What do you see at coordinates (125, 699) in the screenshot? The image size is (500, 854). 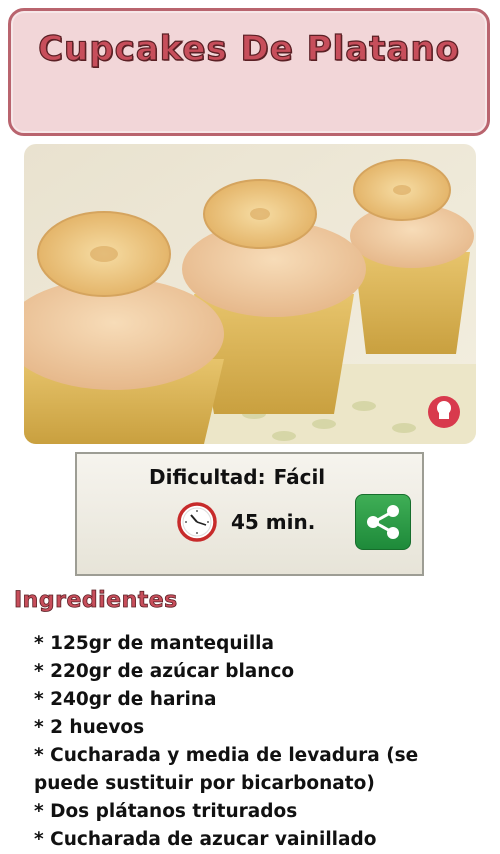 I see `ingredient-item: * 240gr de harina` at bounding box center [125, 699].